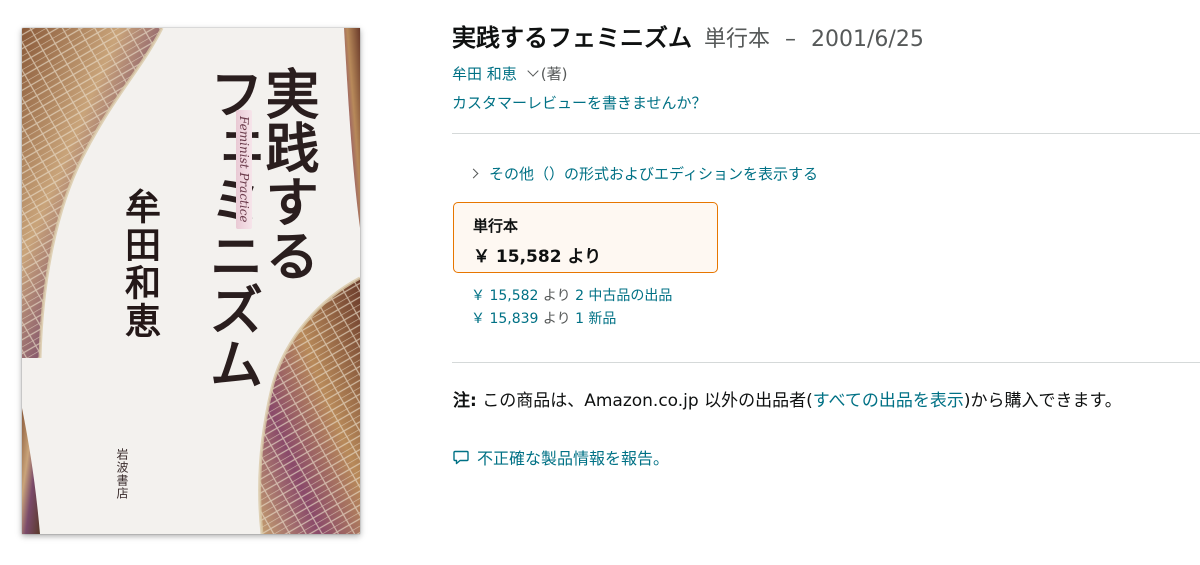 This screenshot has width=1200, height=565. I want to click on offer-used: ￥ 15,582 より 2 中古品の出品, so click(571, 296).